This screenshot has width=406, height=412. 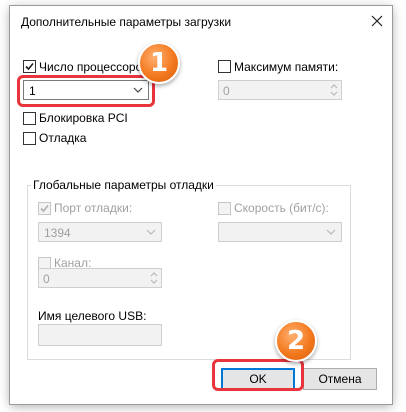 I want to click on baud-rate-label: Скорость (бит/с):, so click(x=281, y=208).